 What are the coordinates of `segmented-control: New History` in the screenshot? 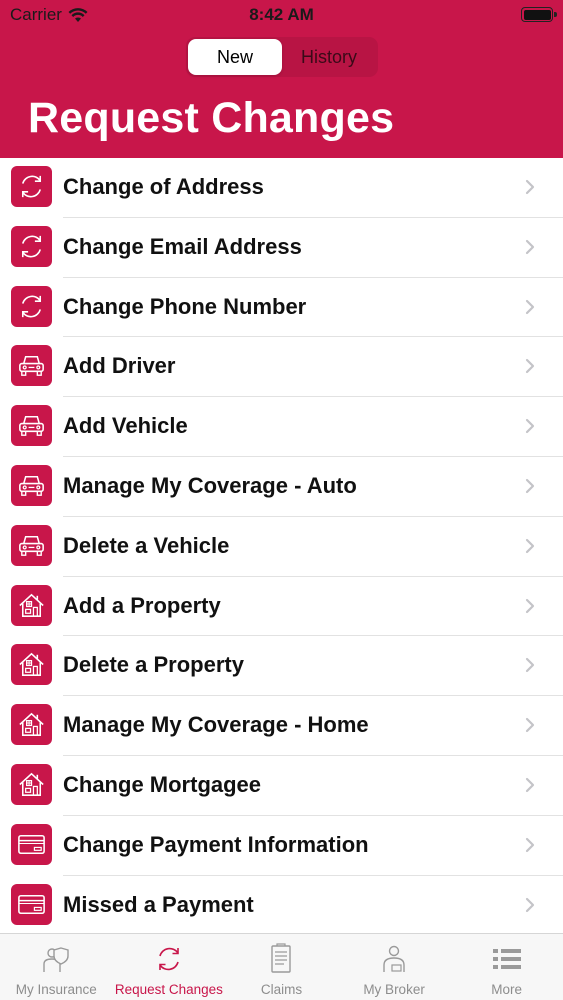 It's located at (282, 57).